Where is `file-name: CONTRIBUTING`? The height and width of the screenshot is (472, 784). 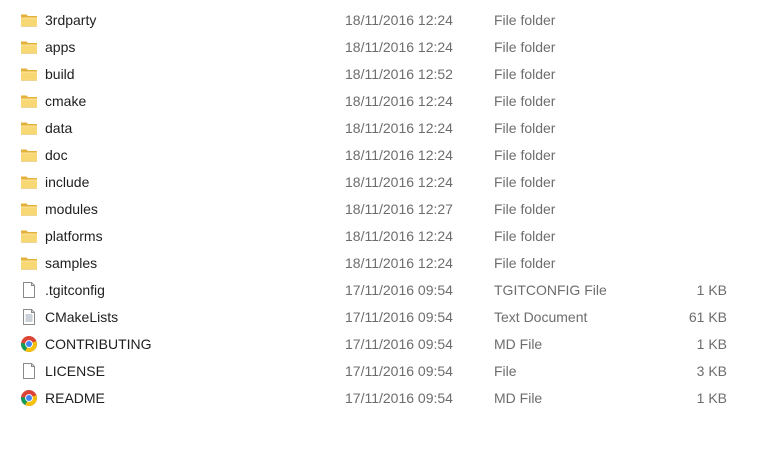 file-name: CONTRIBUTING is located at coordinates (98, 344).